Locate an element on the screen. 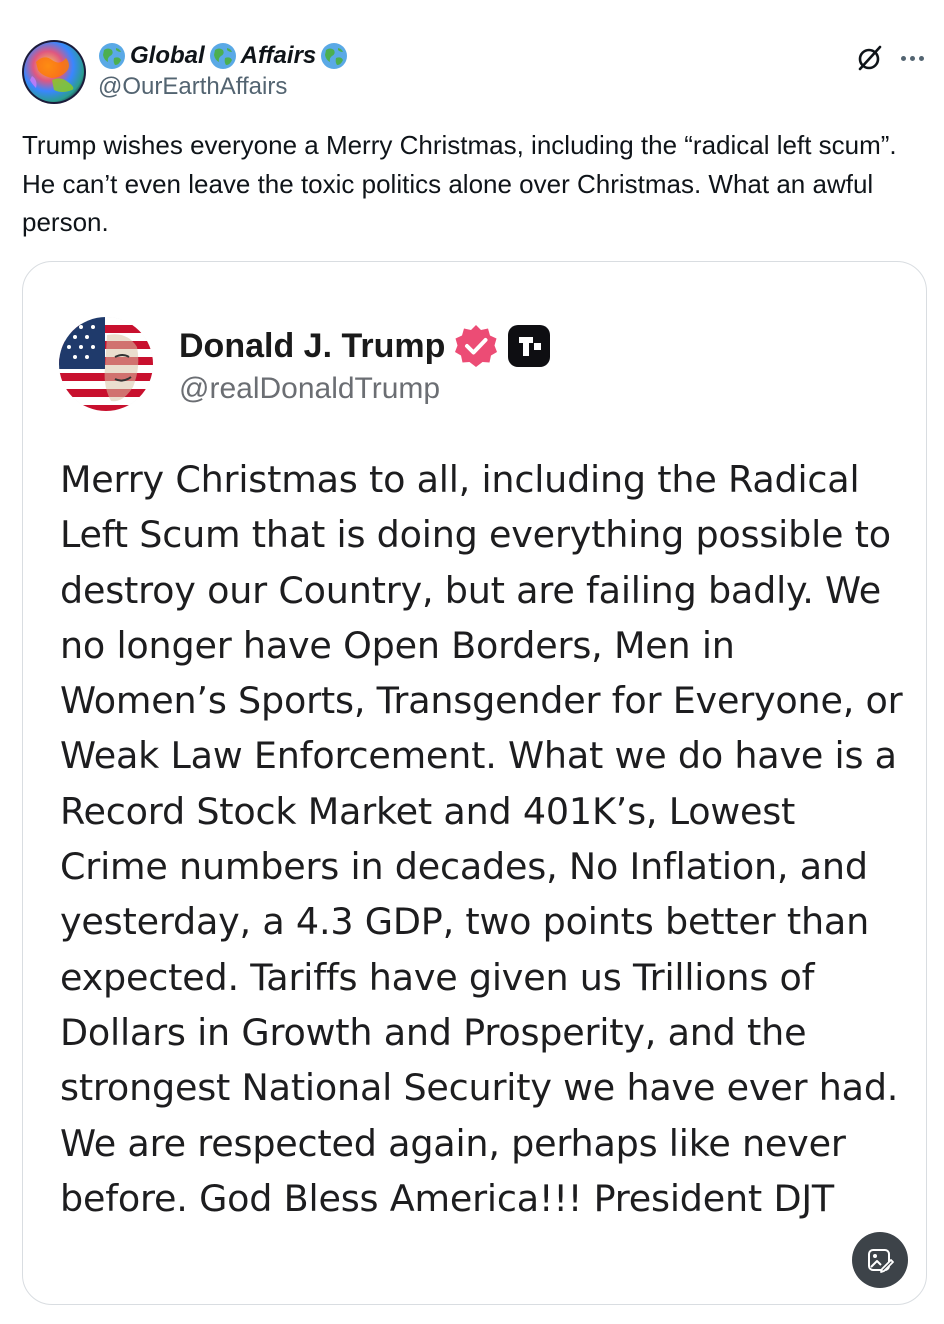 Image resolution: width=944 pixels, height=1324 pixels. grok-button is located at coordinates (870, 58).